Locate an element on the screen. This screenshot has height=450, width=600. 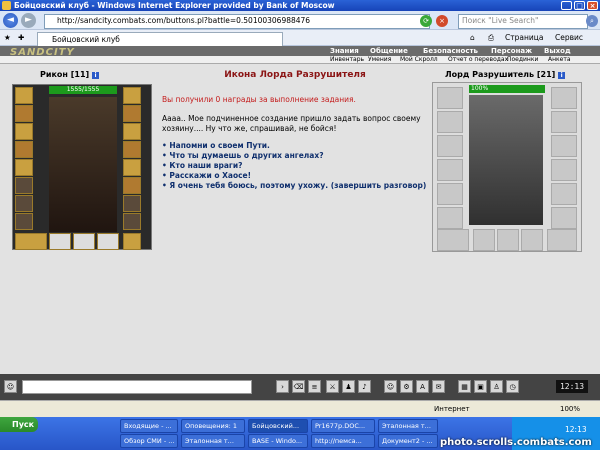
forward-button: ► is located at coordinates (28, 20).